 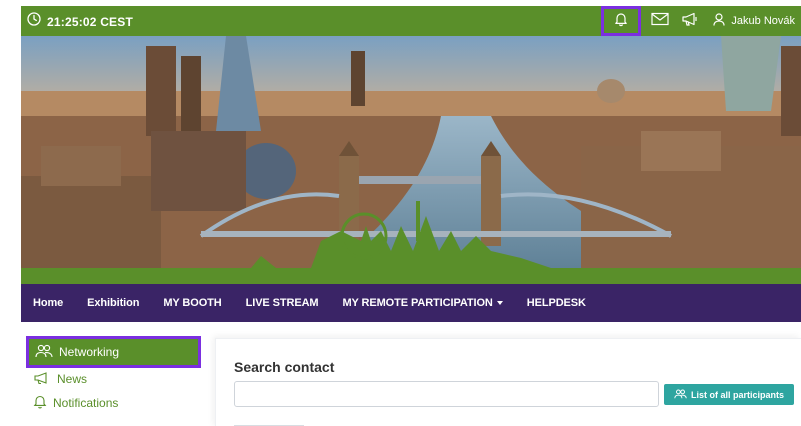 What do you see at coordinates (417, 303) in the screenshot?
I see `nav-my-remote-participation-label: MY REMOTE PARTICIPATION` at bounding box center [417, 303].